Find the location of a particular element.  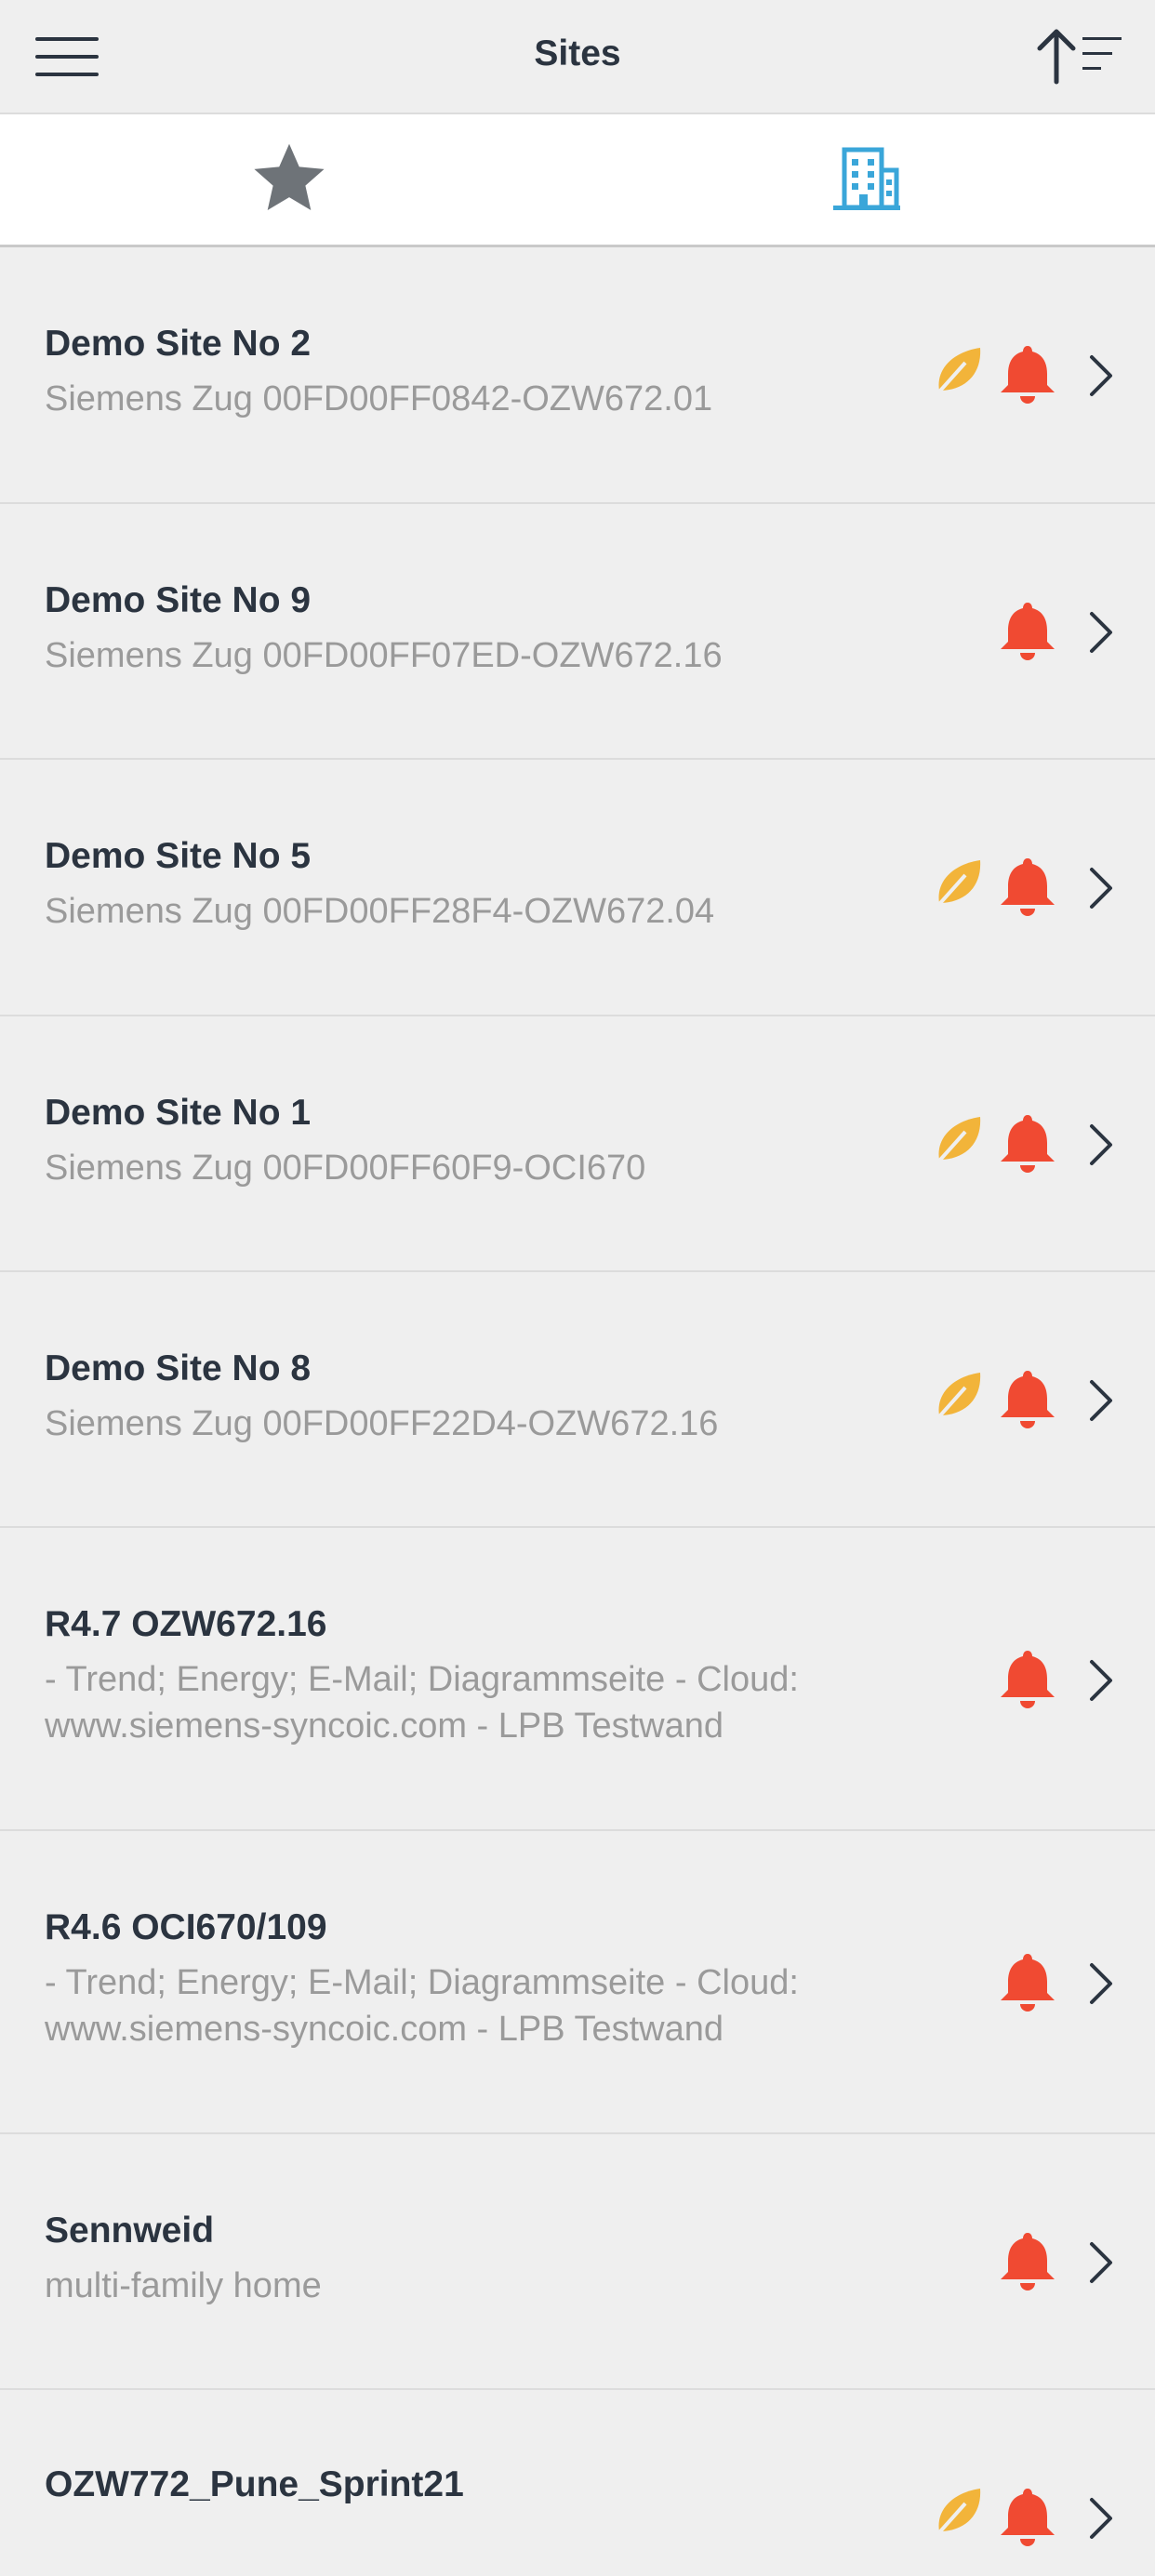

site-name: Demo Site No 1 is located at coordinates (178, 1113).